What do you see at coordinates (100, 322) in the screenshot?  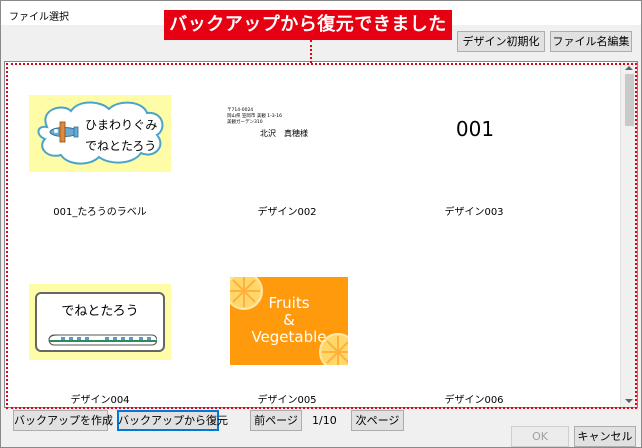 I see `design-thumb-004: でねとたろう` at bounding box center [100, 322].